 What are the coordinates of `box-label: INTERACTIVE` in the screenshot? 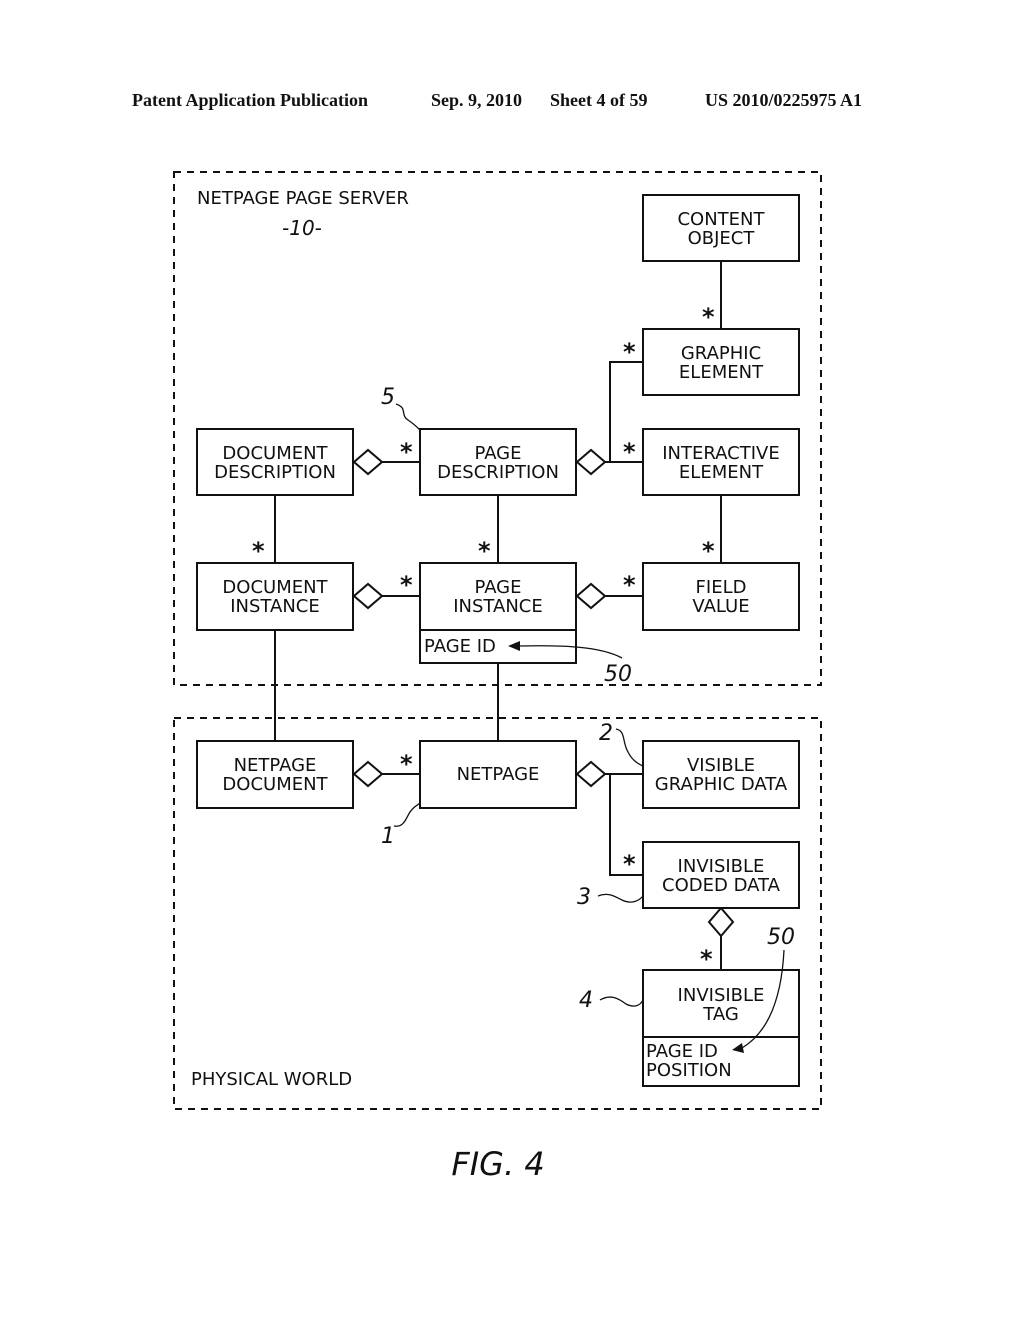 It's located at (720, 453).